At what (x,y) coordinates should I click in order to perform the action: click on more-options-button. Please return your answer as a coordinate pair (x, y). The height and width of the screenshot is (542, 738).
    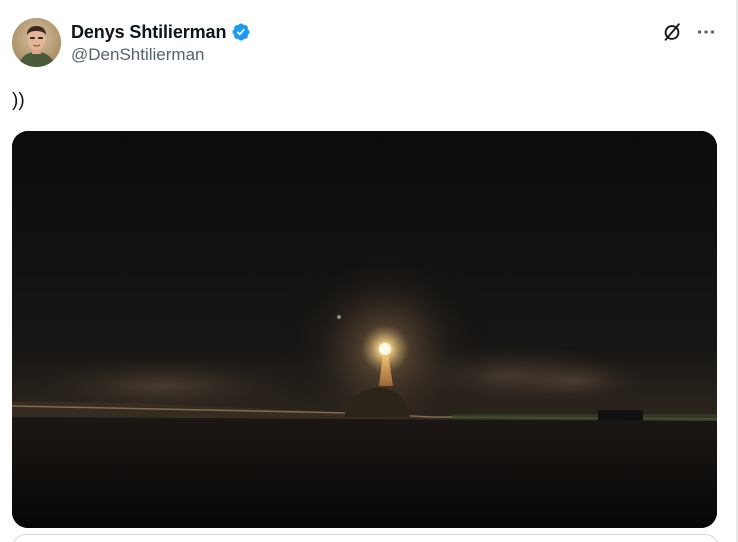
    Looking at the image, I should click on (706, 32).